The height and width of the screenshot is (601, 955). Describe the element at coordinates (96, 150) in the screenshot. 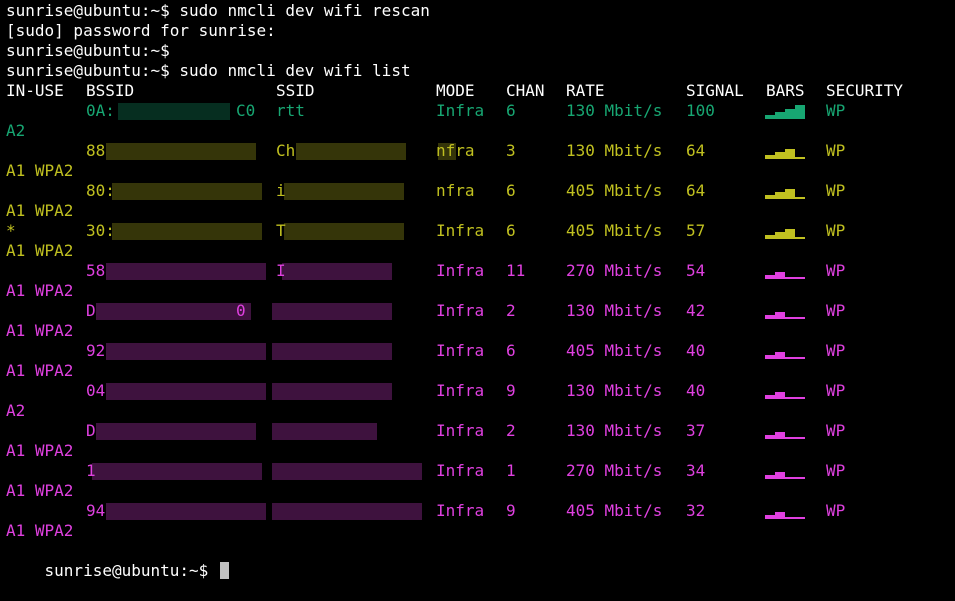

I see `cell-bssid: 88` at that location.